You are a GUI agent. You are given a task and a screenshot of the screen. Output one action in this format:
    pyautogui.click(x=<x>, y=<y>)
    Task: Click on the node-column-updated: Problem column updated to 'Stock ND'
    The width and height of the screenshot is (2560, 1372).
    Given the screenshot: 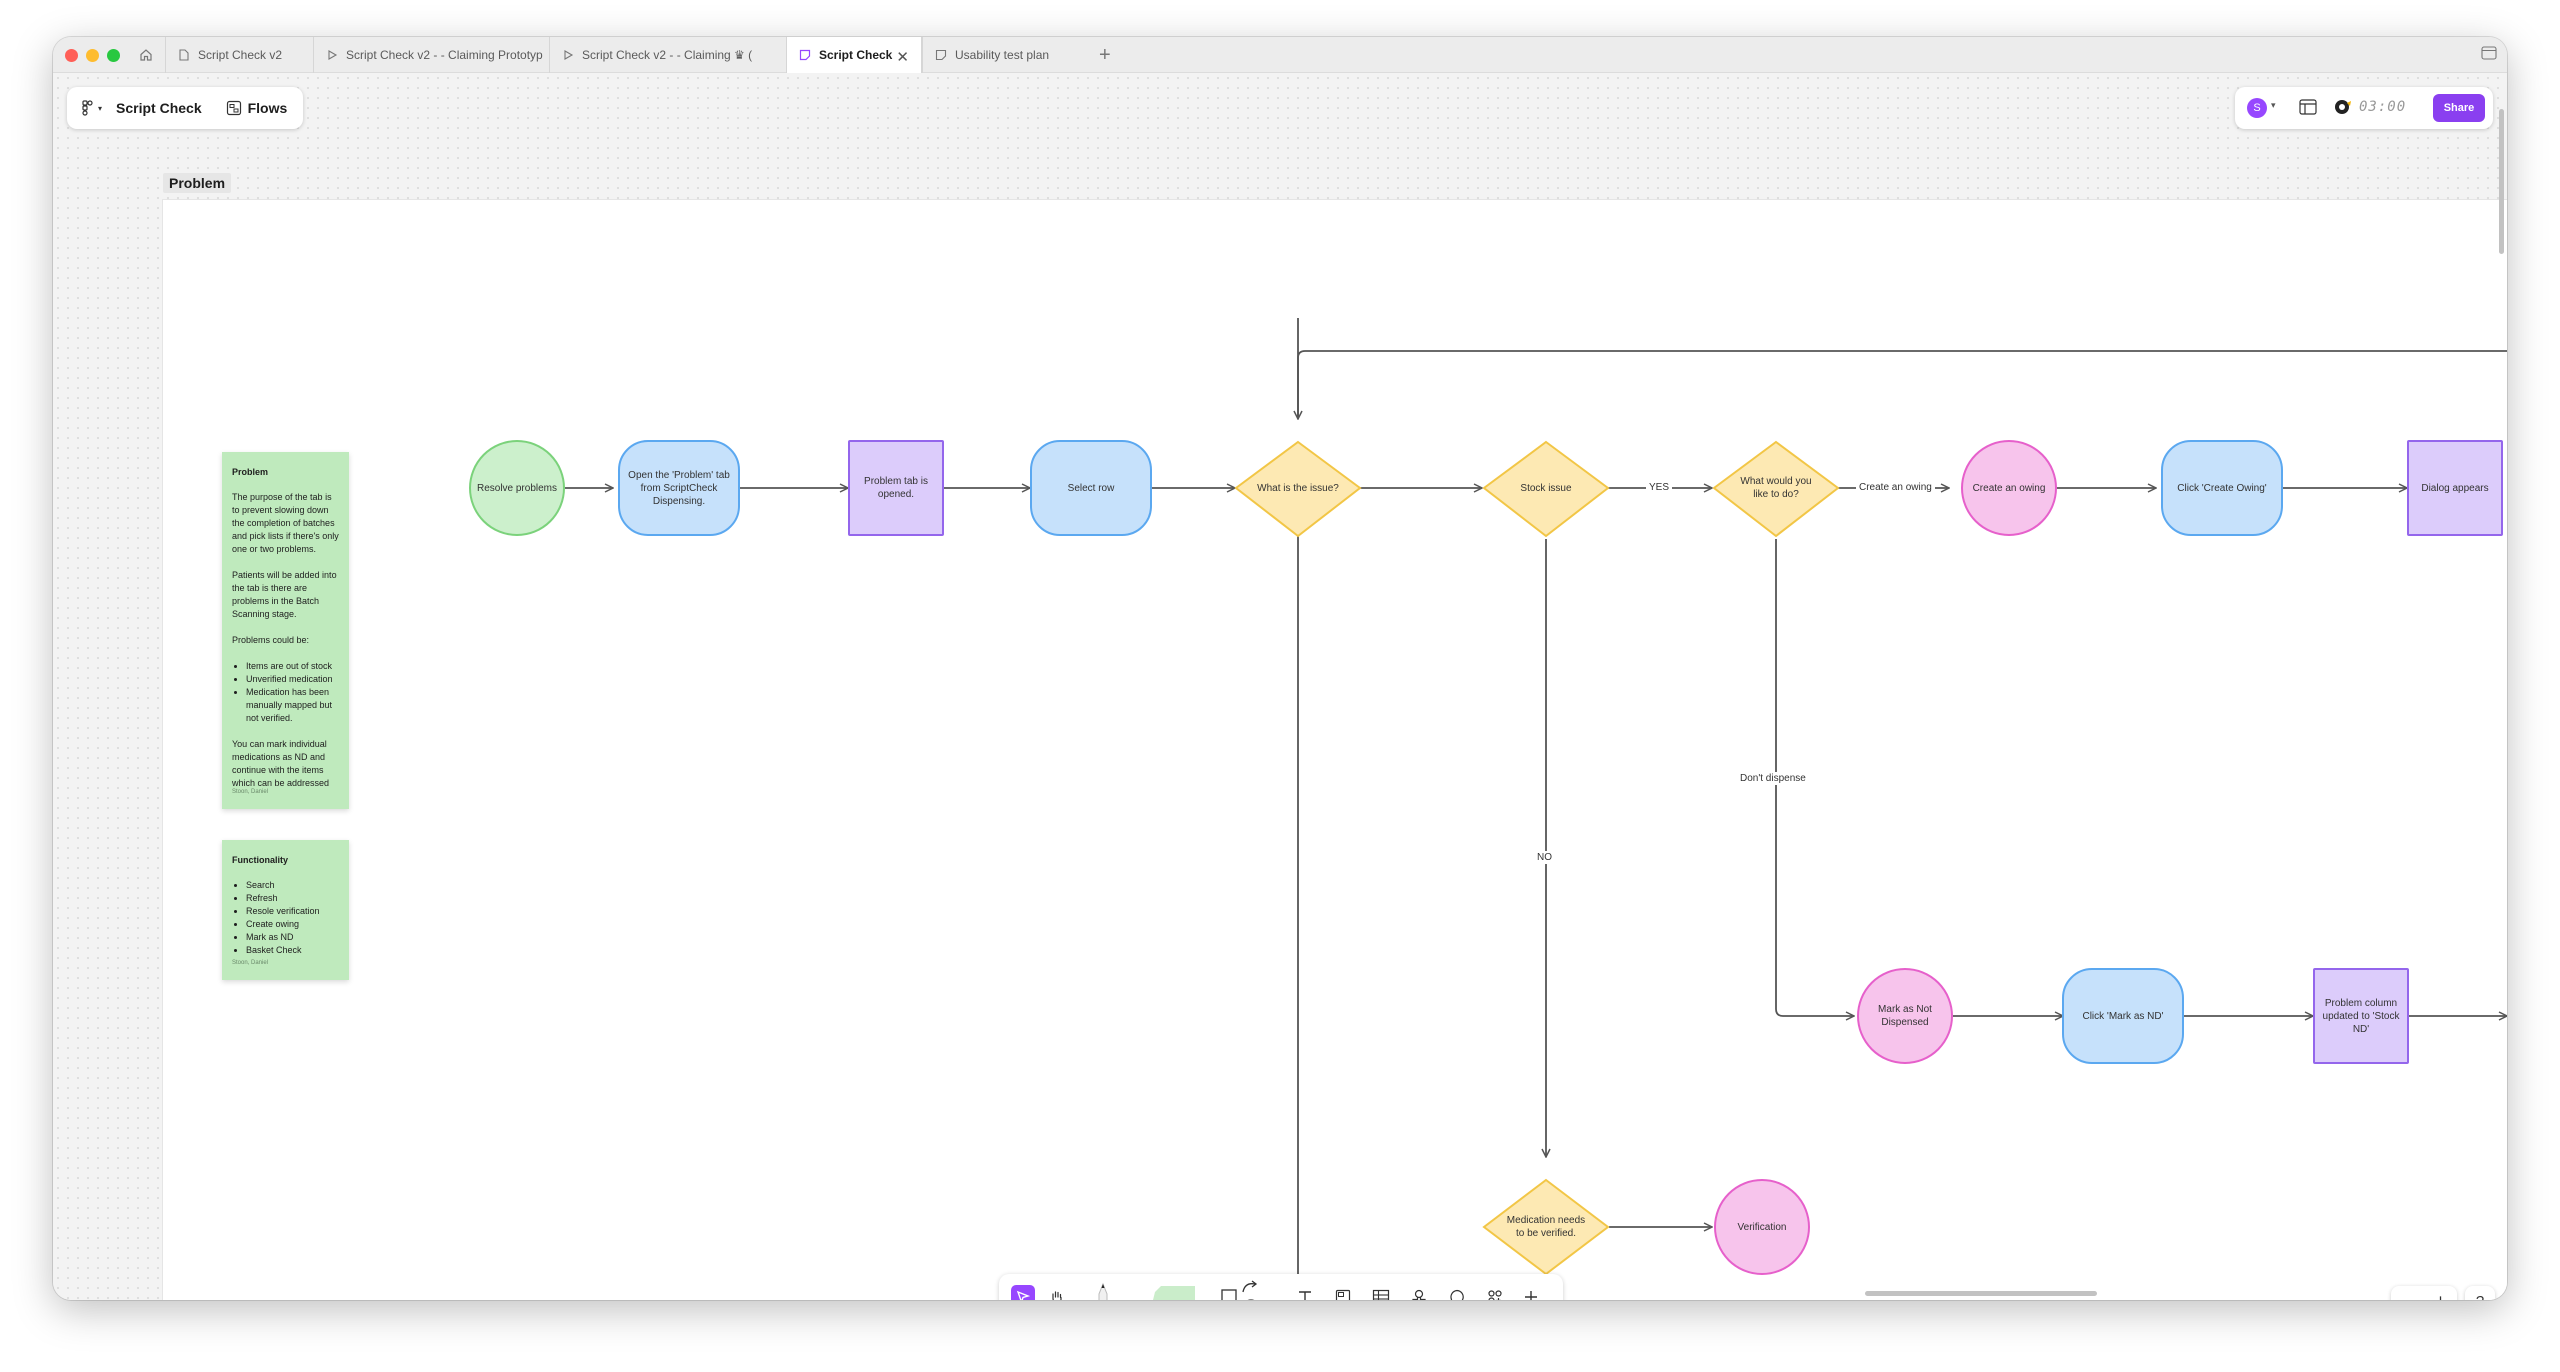 What is the action you would take?
    pyautogui.click(x=2361, y=1016)
    